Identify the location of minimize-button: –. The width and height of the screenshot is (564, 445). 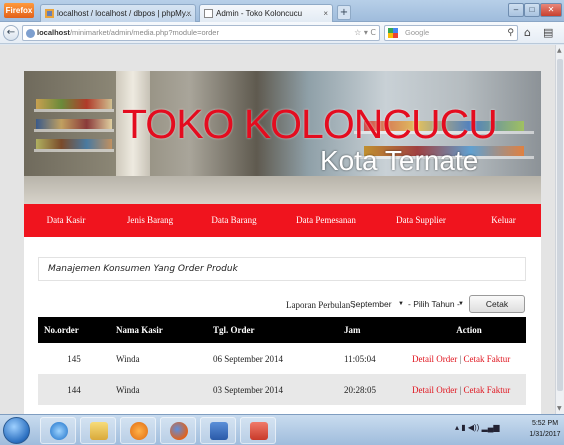
(516, 10).